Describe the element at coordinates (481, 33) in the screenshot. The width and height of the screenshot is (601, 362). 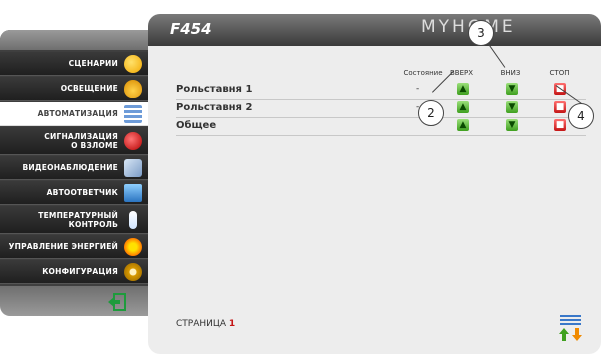
I see `callout-3: 3` at that location.